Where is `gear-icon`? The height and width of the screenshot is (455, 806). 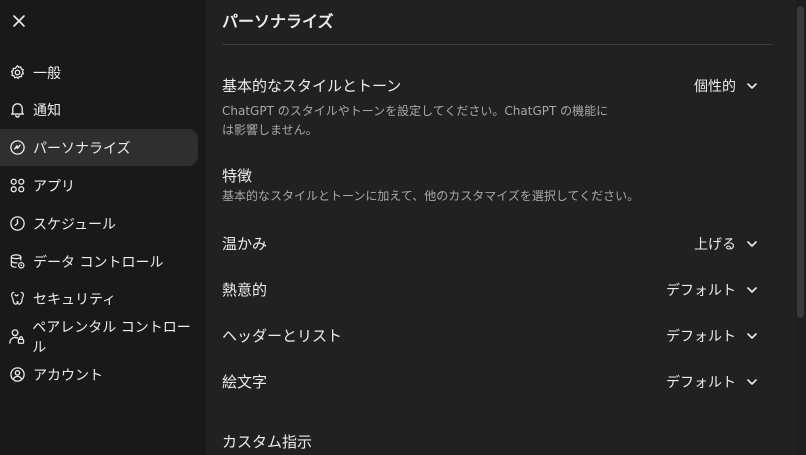
gear-icon is located at coordinates (17, 73).